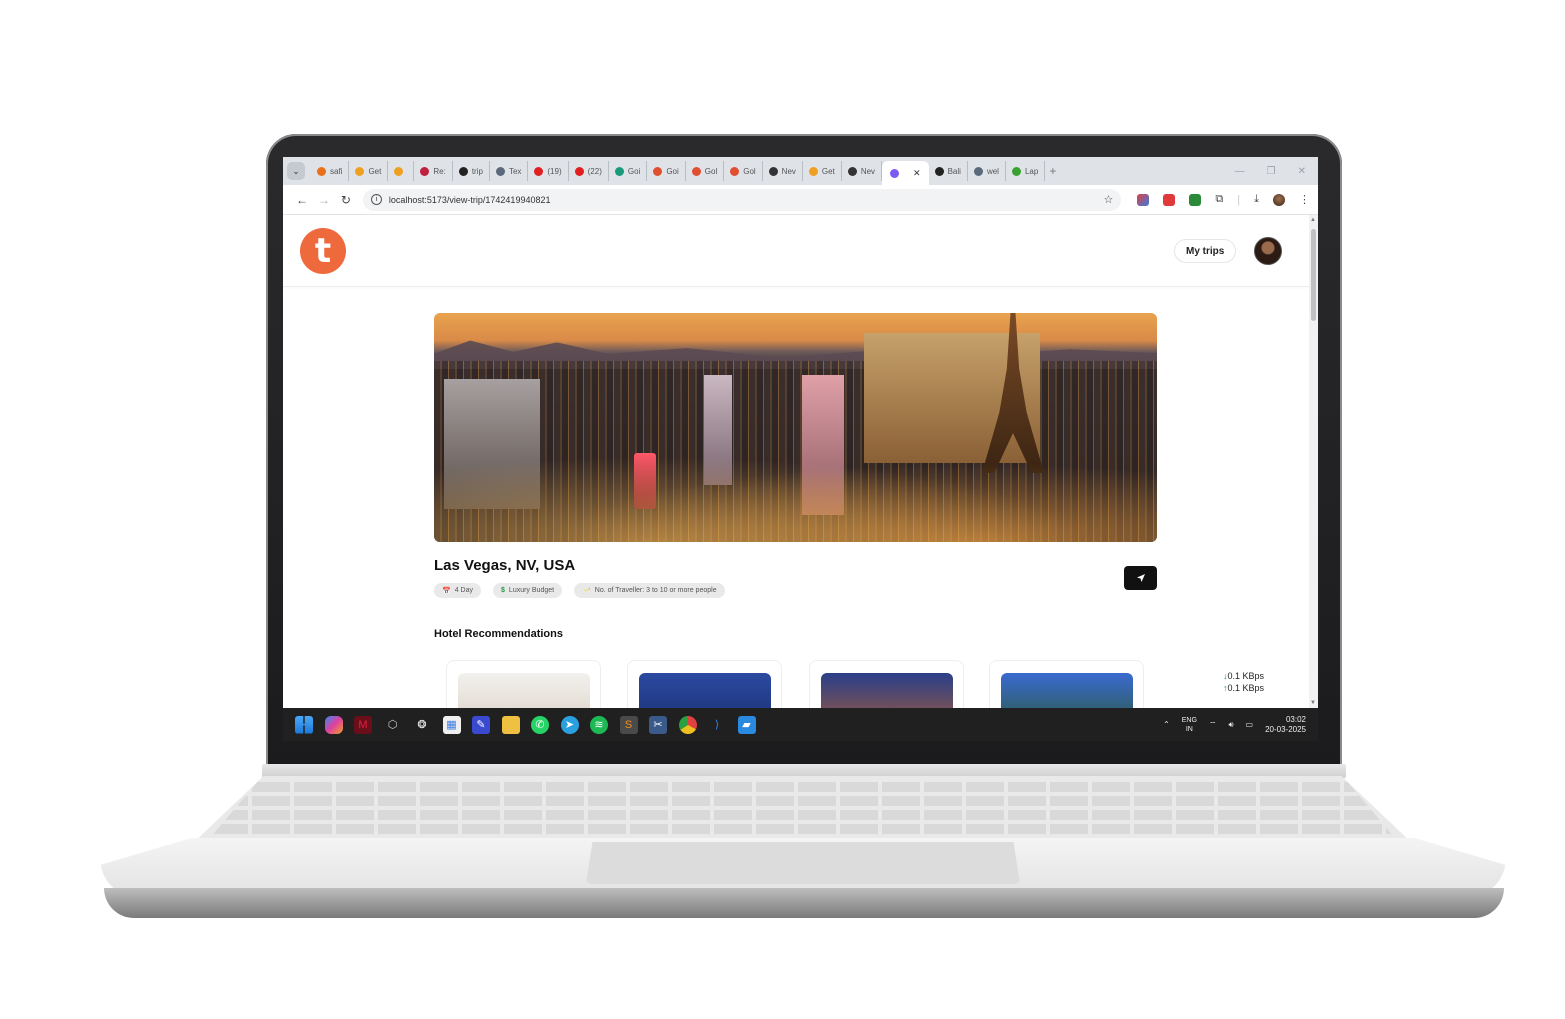 The height and width of the screenshot is (1019, 1565). I want to click on settings-hex-icon: ⬡, so click(393, 725).